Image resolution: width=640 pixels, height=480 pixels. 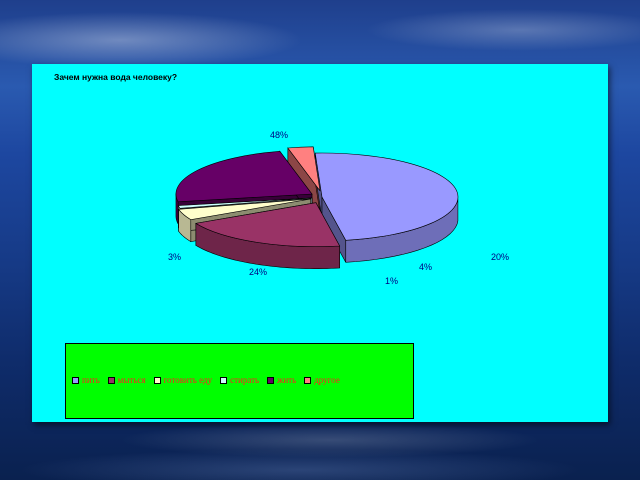 I want to click on data-label-готовить еду: 4%, so click(x=425, y=267).